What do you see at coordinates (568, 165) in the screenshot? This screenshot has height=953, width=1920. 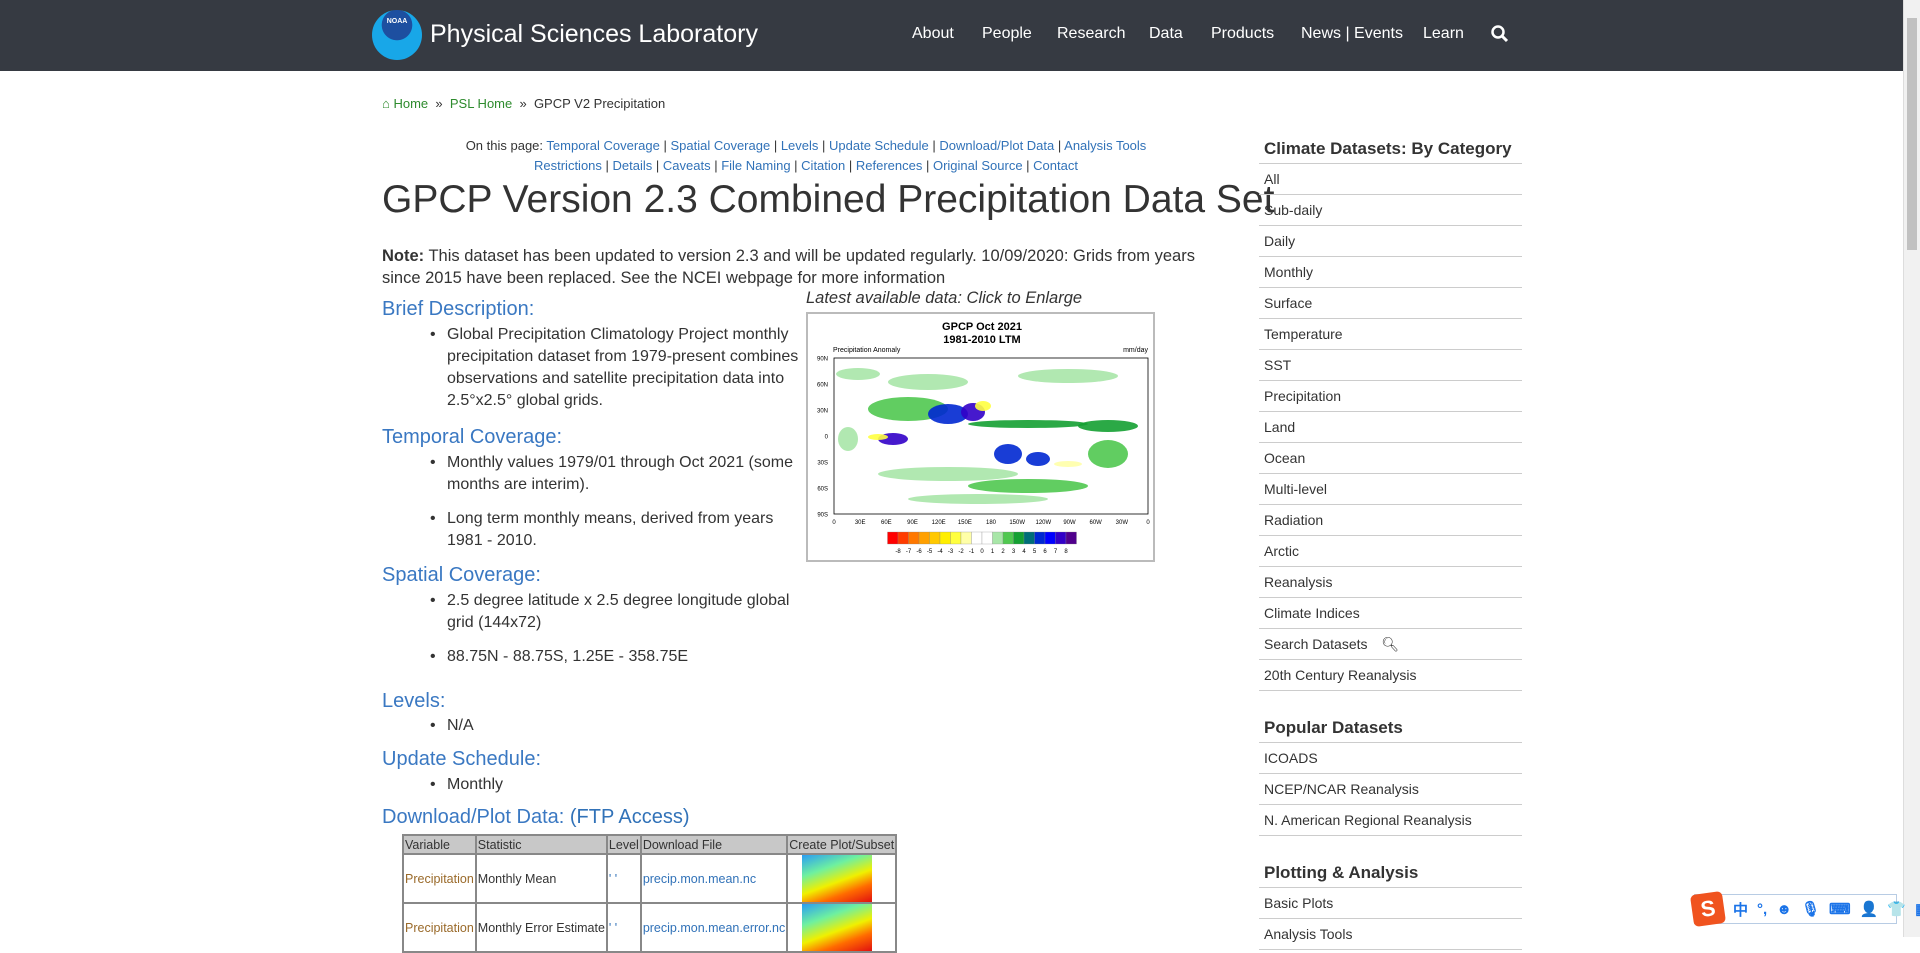 I see `jump-link: Restrictions` at bounding box center [568, 165].